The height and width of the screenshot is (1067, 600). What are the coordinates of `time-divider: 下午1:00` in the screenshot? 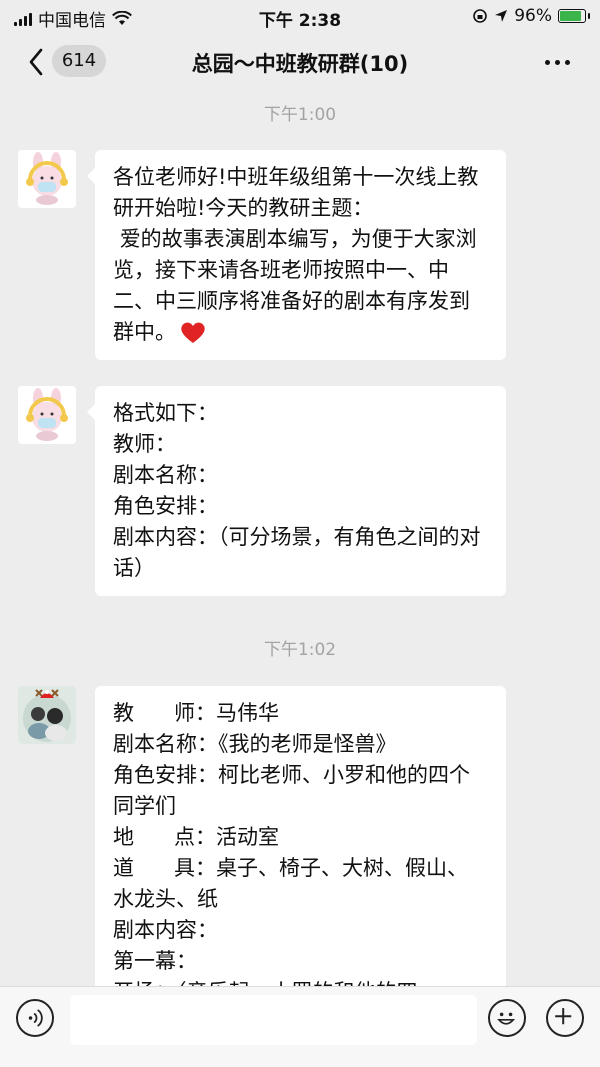 It's located at (300, 115).